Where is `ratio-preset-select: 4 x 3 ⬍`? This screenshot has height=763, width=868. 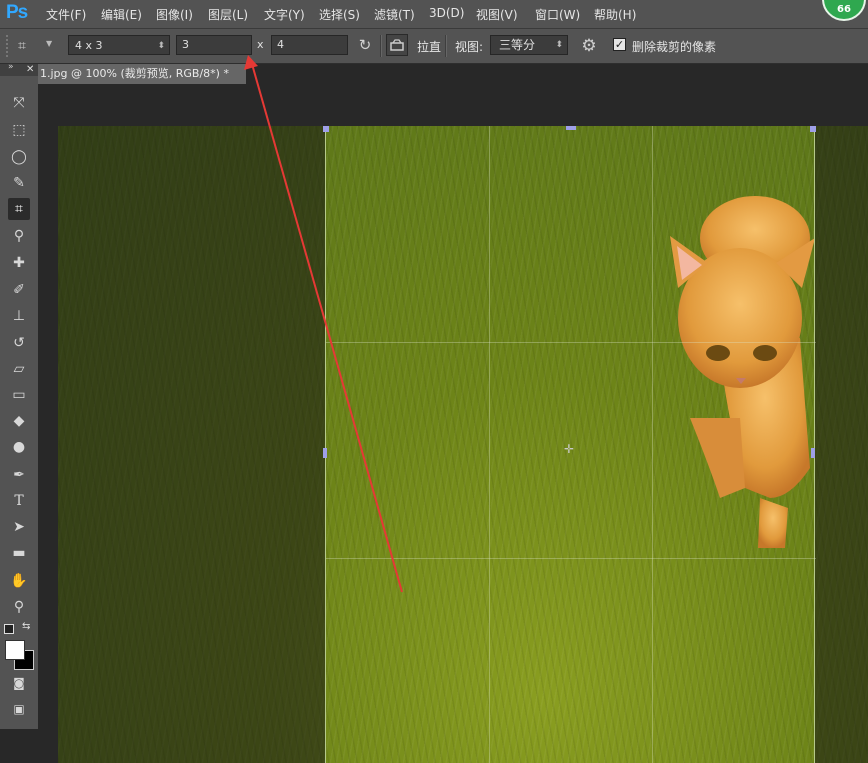
ratio-preset-select: 4 x 3 ⬍ is located at coordinates (119, 45).